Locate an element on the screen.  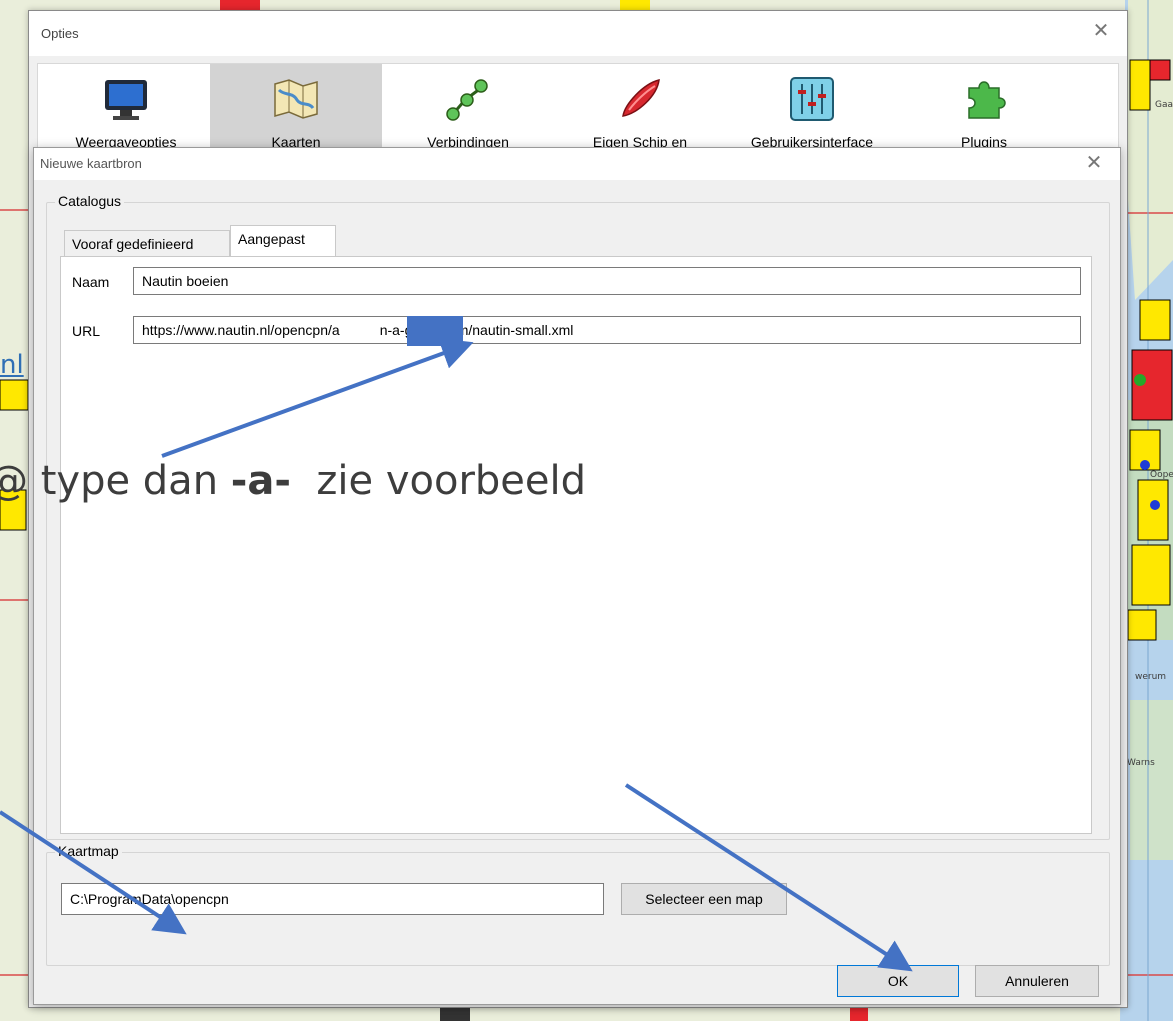
folder-group-label: Kaartmap is located at coordinates (88, 851).